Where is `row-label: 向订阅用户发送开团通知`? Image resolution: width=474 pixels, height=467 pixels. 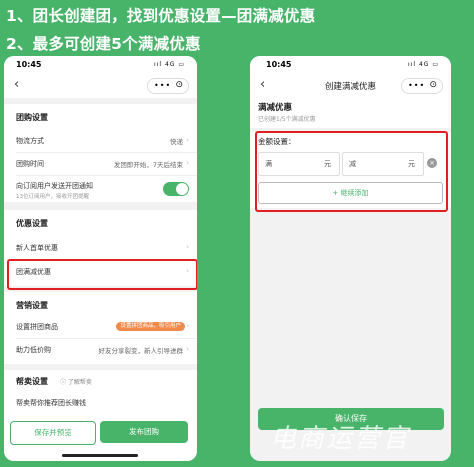 row-label: 向订阅用户发送开团通知 is located at coordinates (54, 186).